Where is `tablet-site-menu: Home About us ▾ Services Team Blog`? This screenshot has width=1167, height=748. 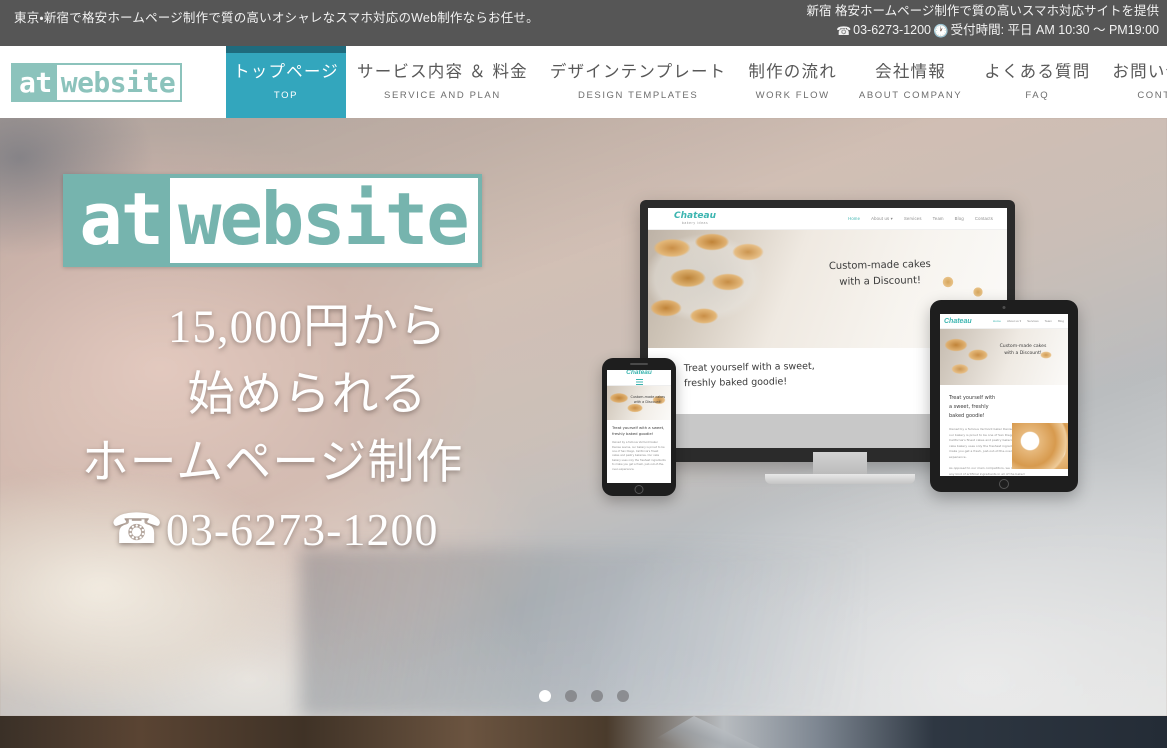
tablet-site-menu: Home About us ▾ Services Team Blog is located at coordinates (1028, 321).